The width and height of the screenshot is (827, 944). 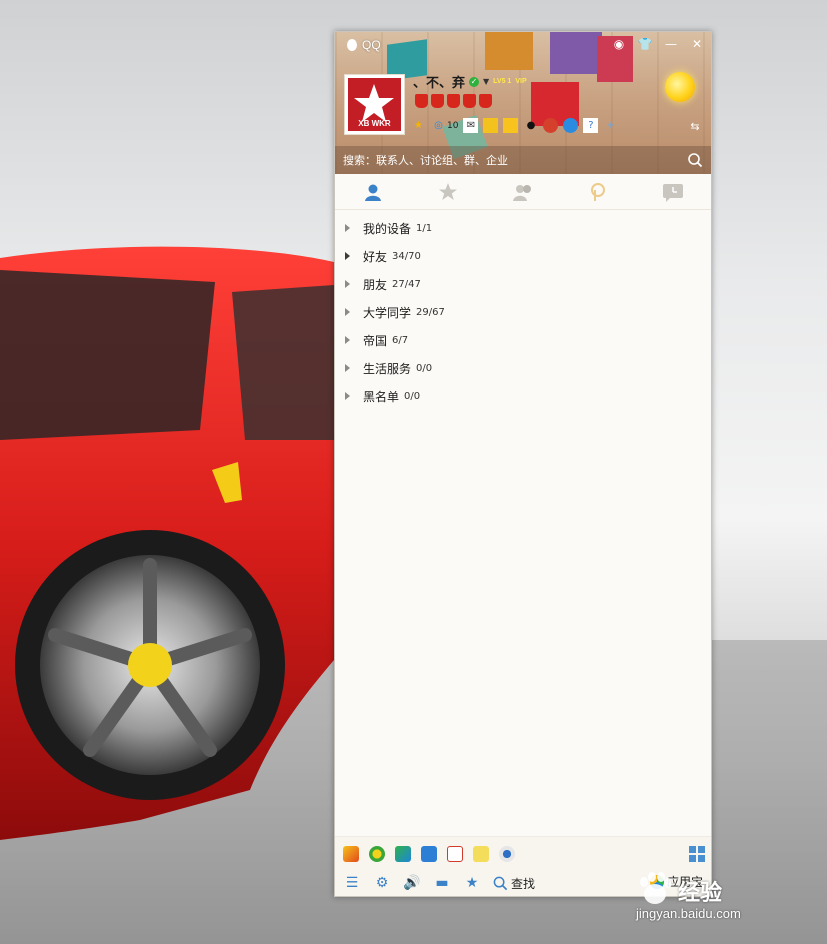 I want to click on add-tool-icon: +, so click(x=610, y=125).